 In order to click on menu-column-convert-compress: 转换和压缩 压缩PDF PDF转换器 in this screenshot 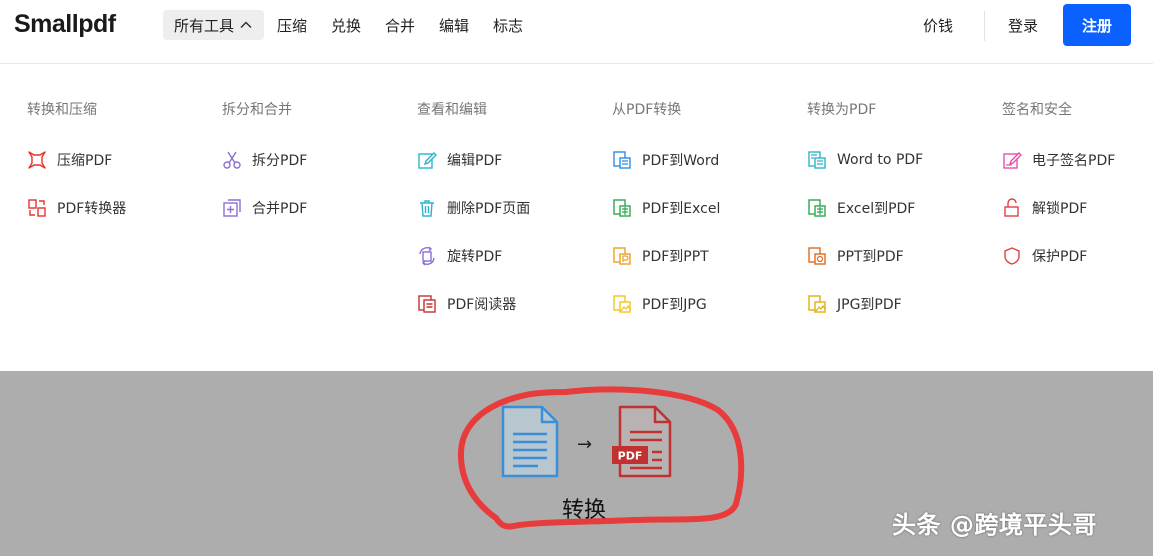, I will do `click(122, 174)`.